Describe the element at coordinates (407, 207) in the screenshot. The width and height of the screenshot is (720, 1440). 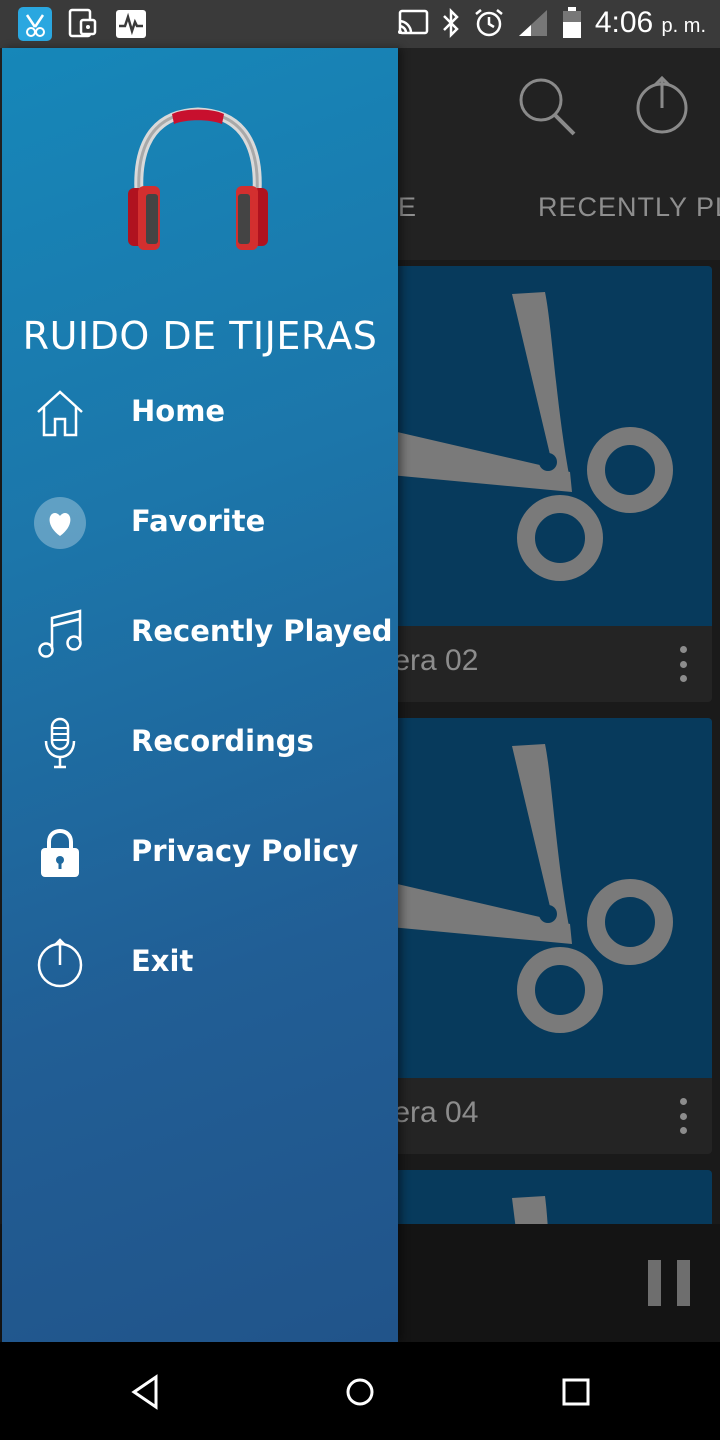
I see `tab-home: E` at that location.